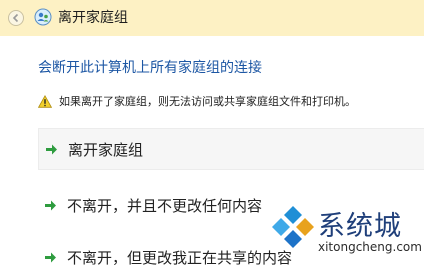  What do you see at coordinates (180, 257) in the screenshot?
I see `option-label: 不离开，但更改我正在共享的内容` at bounding box center [180, 257].